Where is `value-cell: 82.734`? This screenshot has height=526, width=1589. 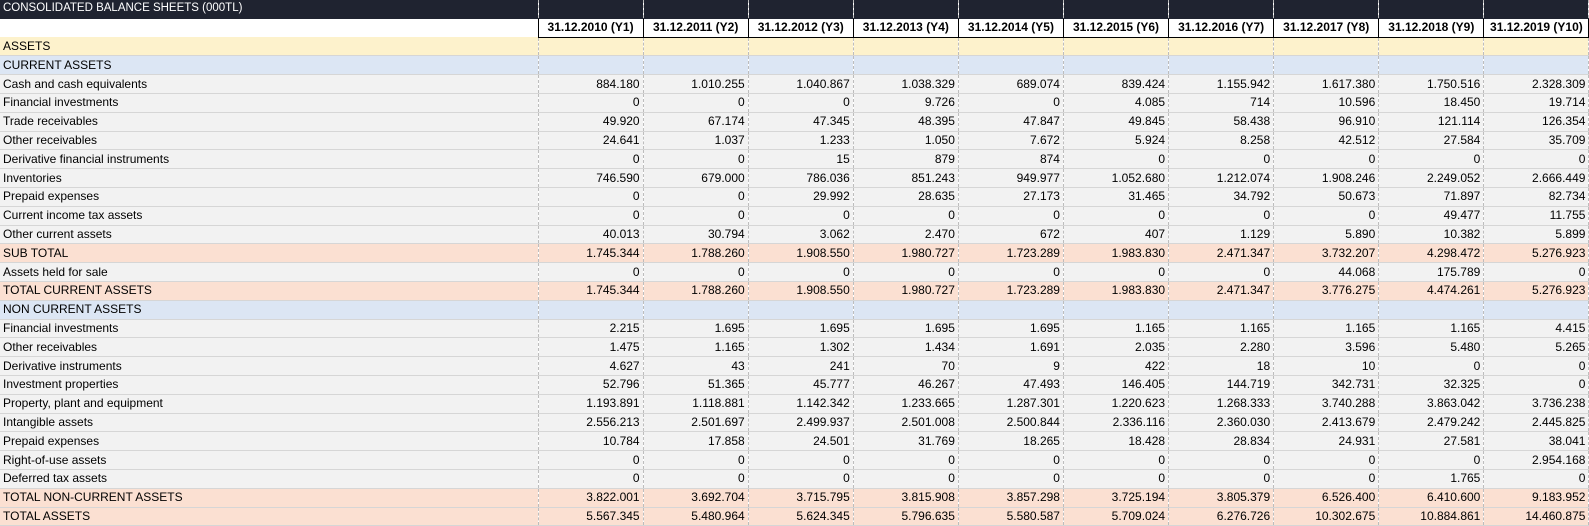
value-cell: 82.734 is located at coordinates (1536, 197).